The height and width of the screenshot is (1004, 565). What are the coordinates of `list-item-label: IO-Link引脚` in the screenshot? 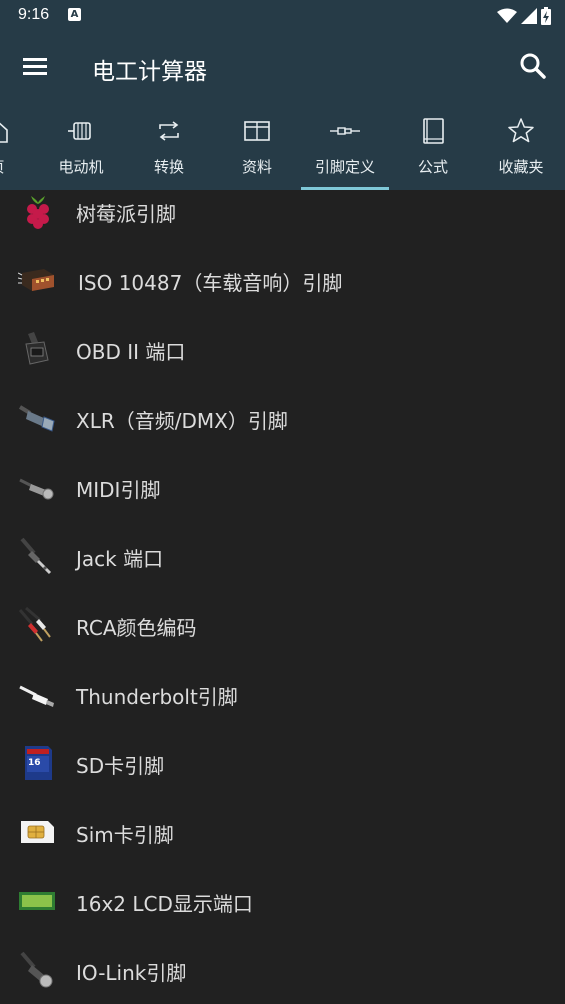 It's located at (131, 973).